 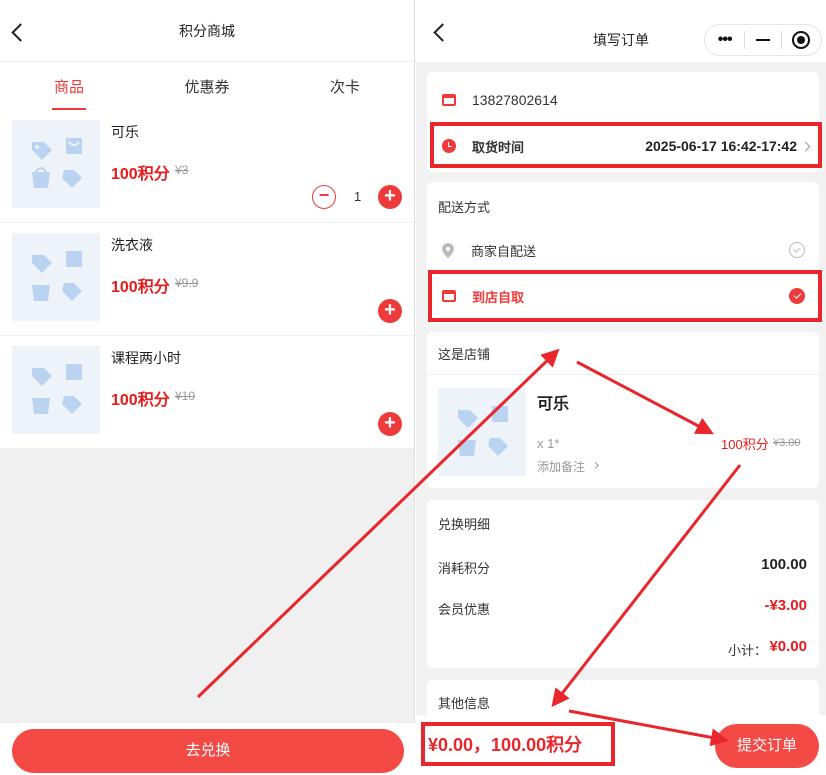 What do you see at coordinates (464, 703) in the screenshot?
I see `other-info-title: 其他信息` at bounding box center [464, 703].